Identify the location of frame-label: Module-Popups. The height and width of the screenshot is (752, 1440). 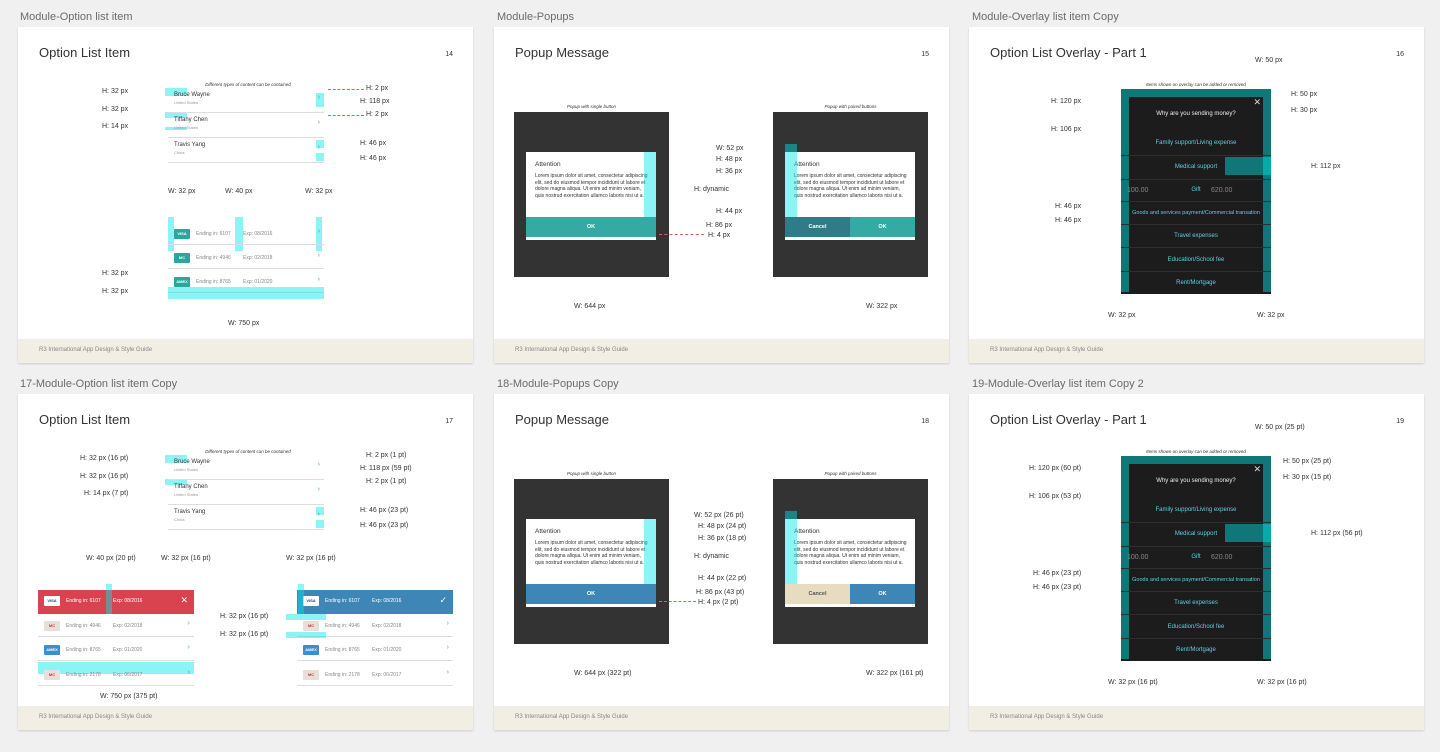
(535, 17).